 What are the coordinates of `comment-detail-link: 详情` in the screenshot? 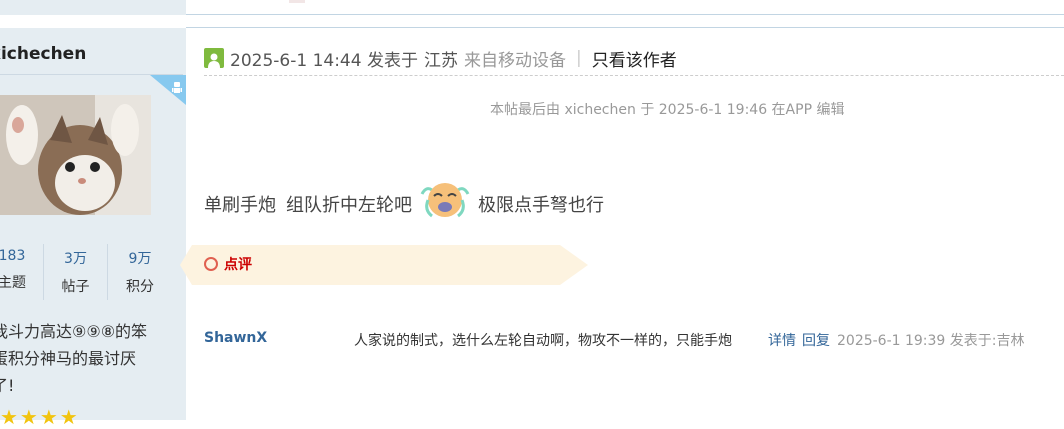 It's located at (782, 340).